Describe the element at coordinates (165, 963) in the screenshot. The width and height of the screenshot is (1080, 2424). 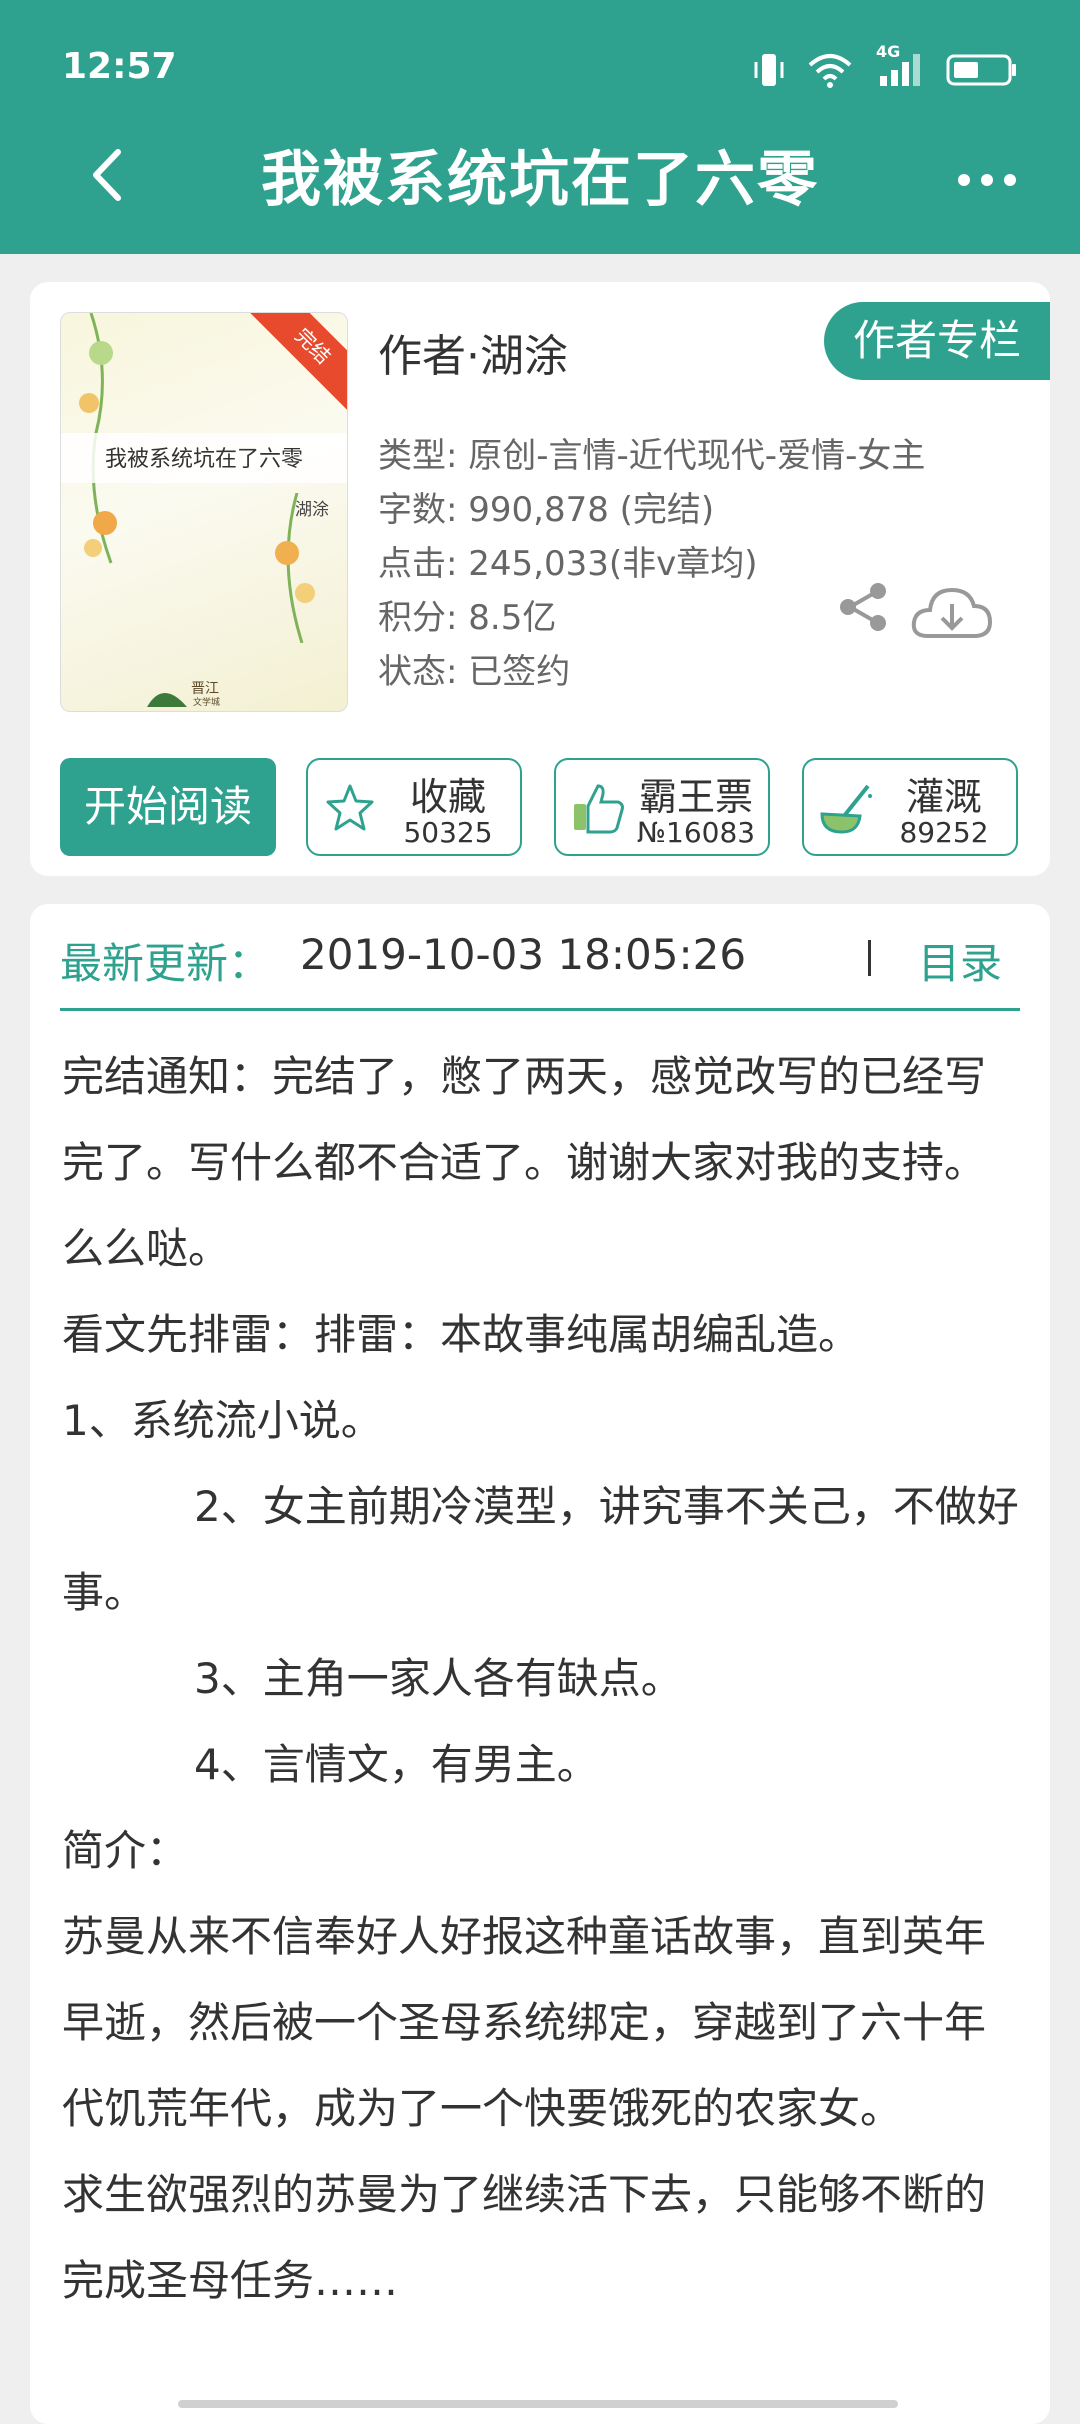
I see `latest-update-label: 最新更新：` at that location.